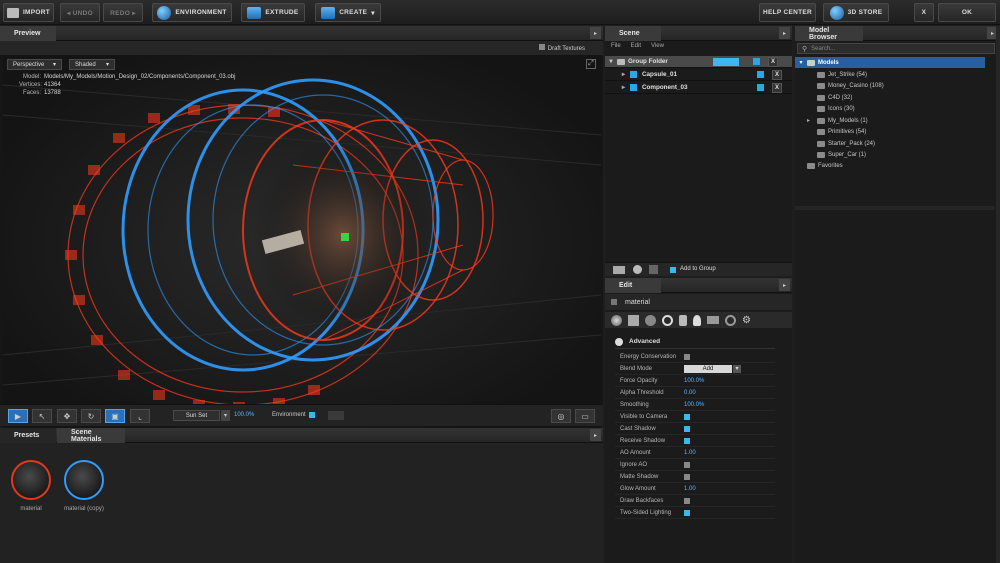  Describe the element at coordinates (695, 429) in the screenshot. I see `property-row: Cast Shadow` at that location.